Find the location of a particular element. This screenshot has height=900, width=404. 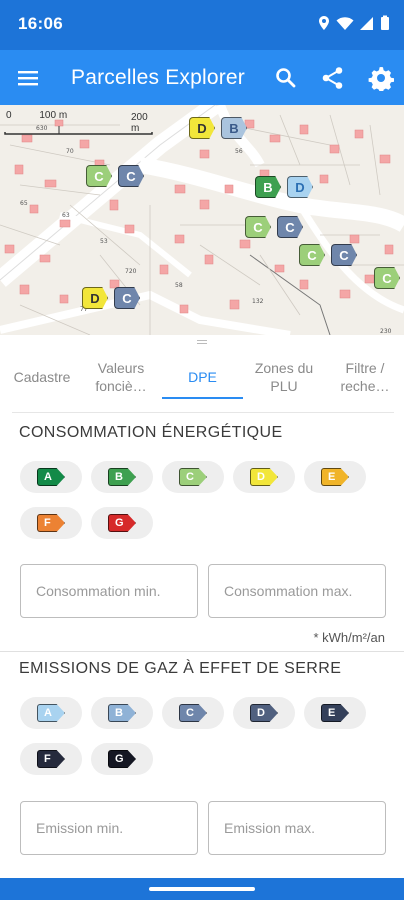

app-bar: Parcelles Explorer is located at coordinates (202, 77).